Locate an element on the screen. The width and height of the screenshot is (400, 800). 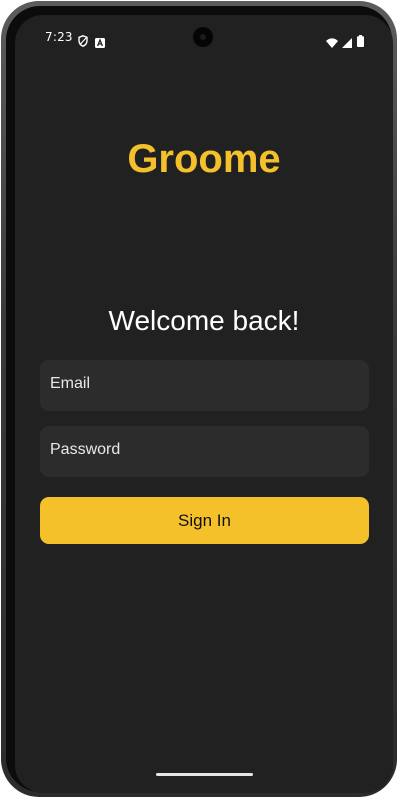
sign-in-button: Sign In is located at coordinates (204, 520).